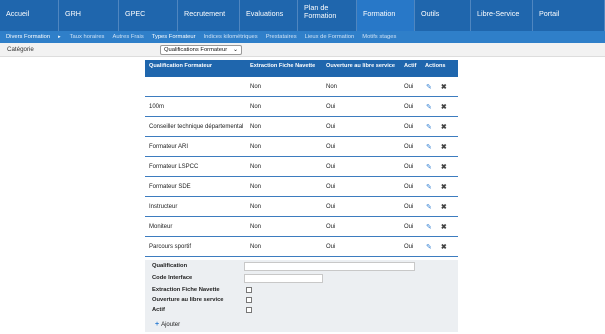 The image size is (605, 334). I want to click on subnav-item-divers-formation: Divers Formation, so click(28, 37).